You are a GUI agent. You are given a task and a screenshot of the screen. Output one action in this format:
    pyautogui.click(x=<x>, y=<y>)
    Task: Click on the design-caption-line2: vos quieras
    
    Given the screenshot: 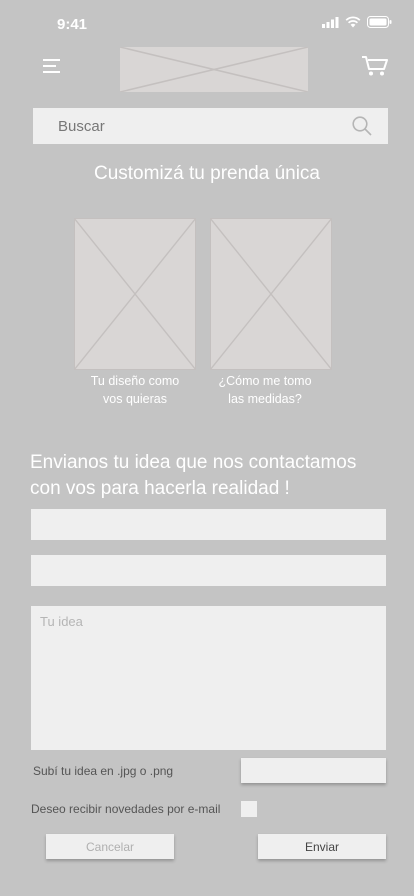 What is the action you would take?
    pyautogui.click(x=135, y=399)
    